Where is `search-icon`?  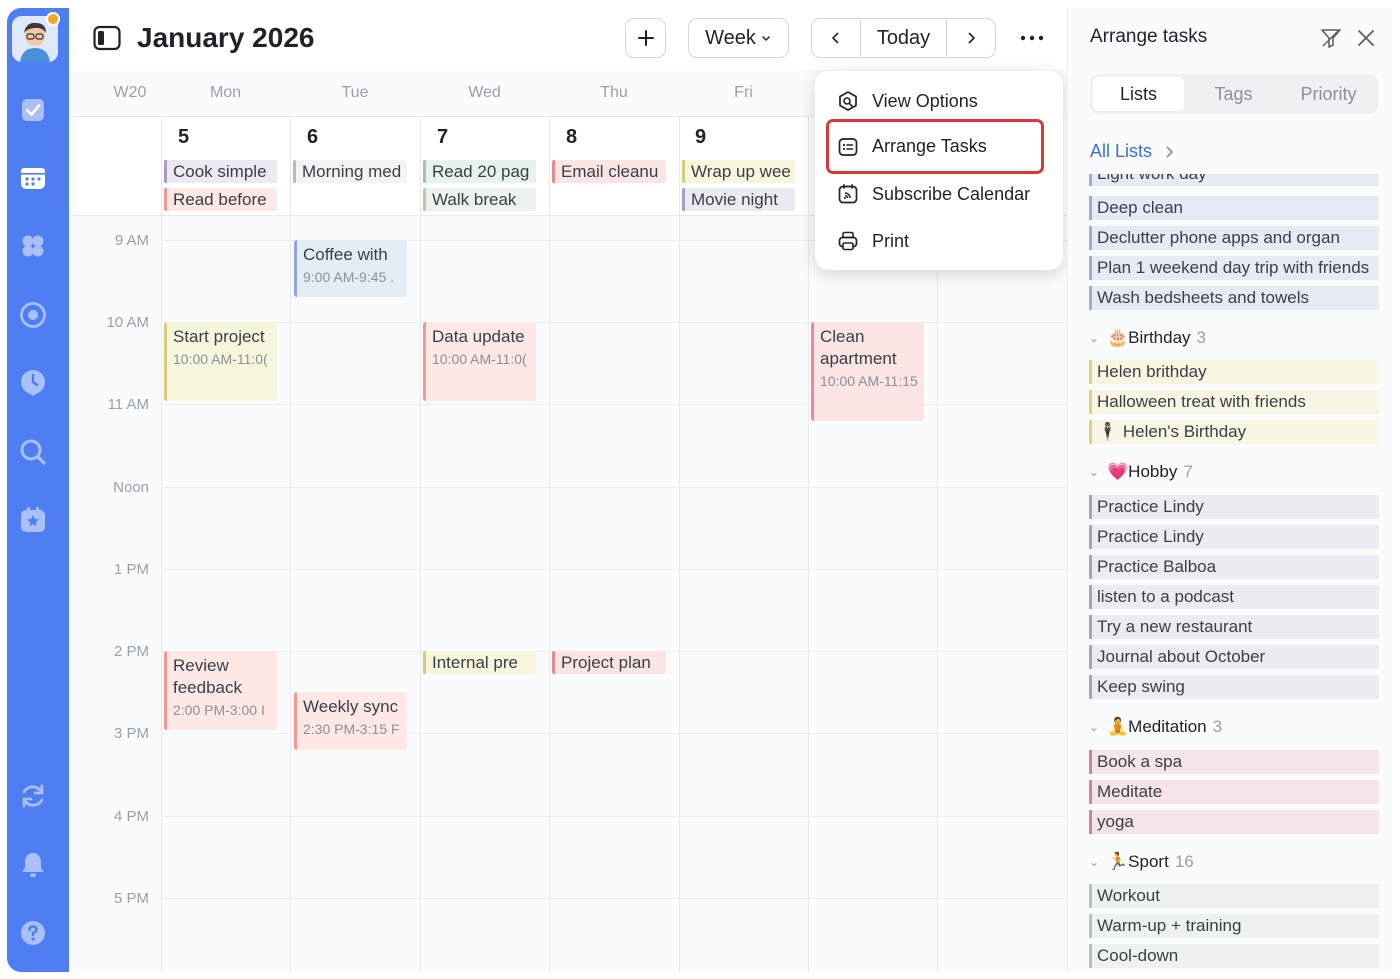 search-icon is located at coordinates (33, 452).